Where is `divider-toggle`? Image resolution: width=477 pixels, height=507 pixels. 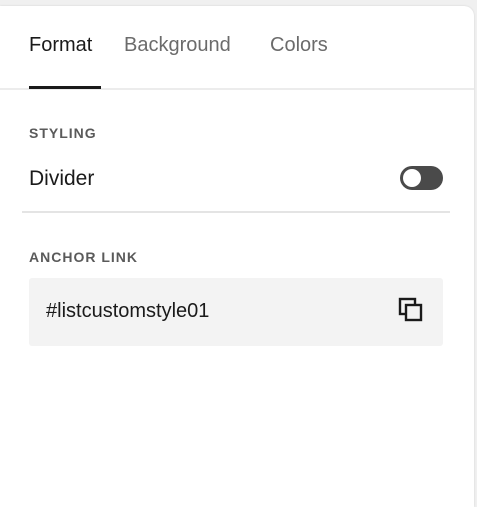
divider-toggle is located at coordinates (421, 178).